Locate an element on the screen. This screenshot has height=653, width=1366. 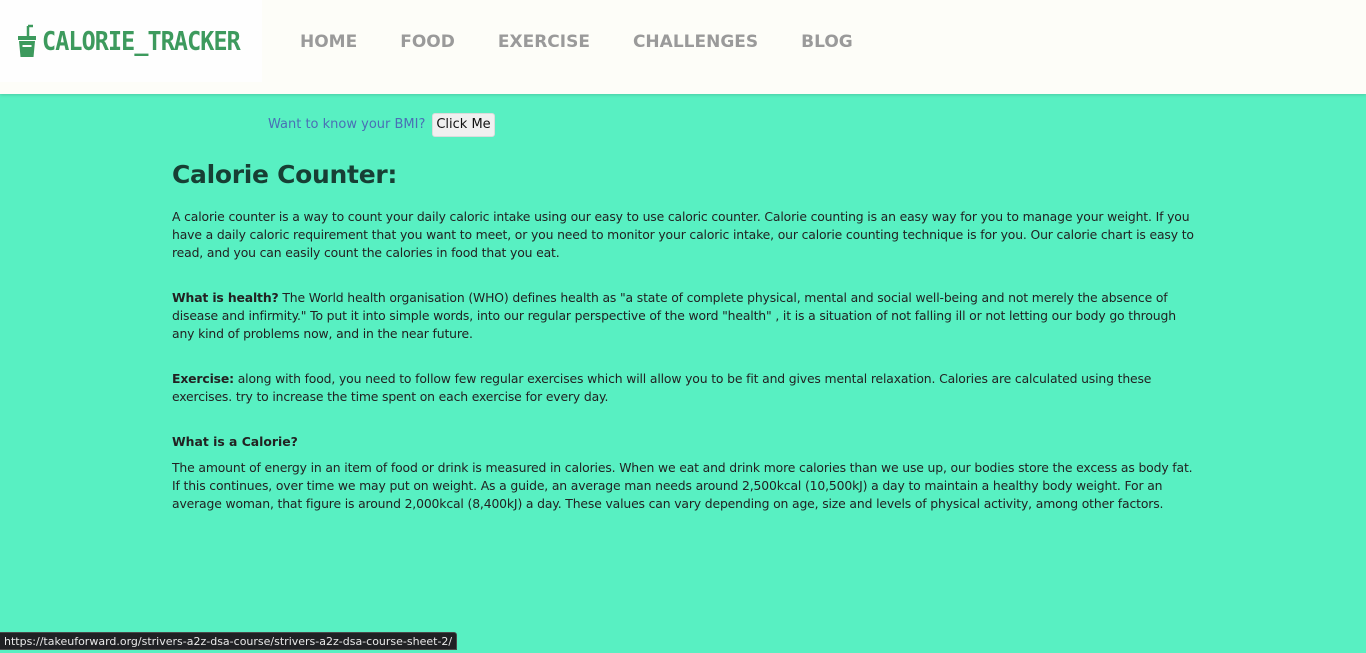
nav-item-challenges: CHALLENGES is located at coordinates (695, 42).